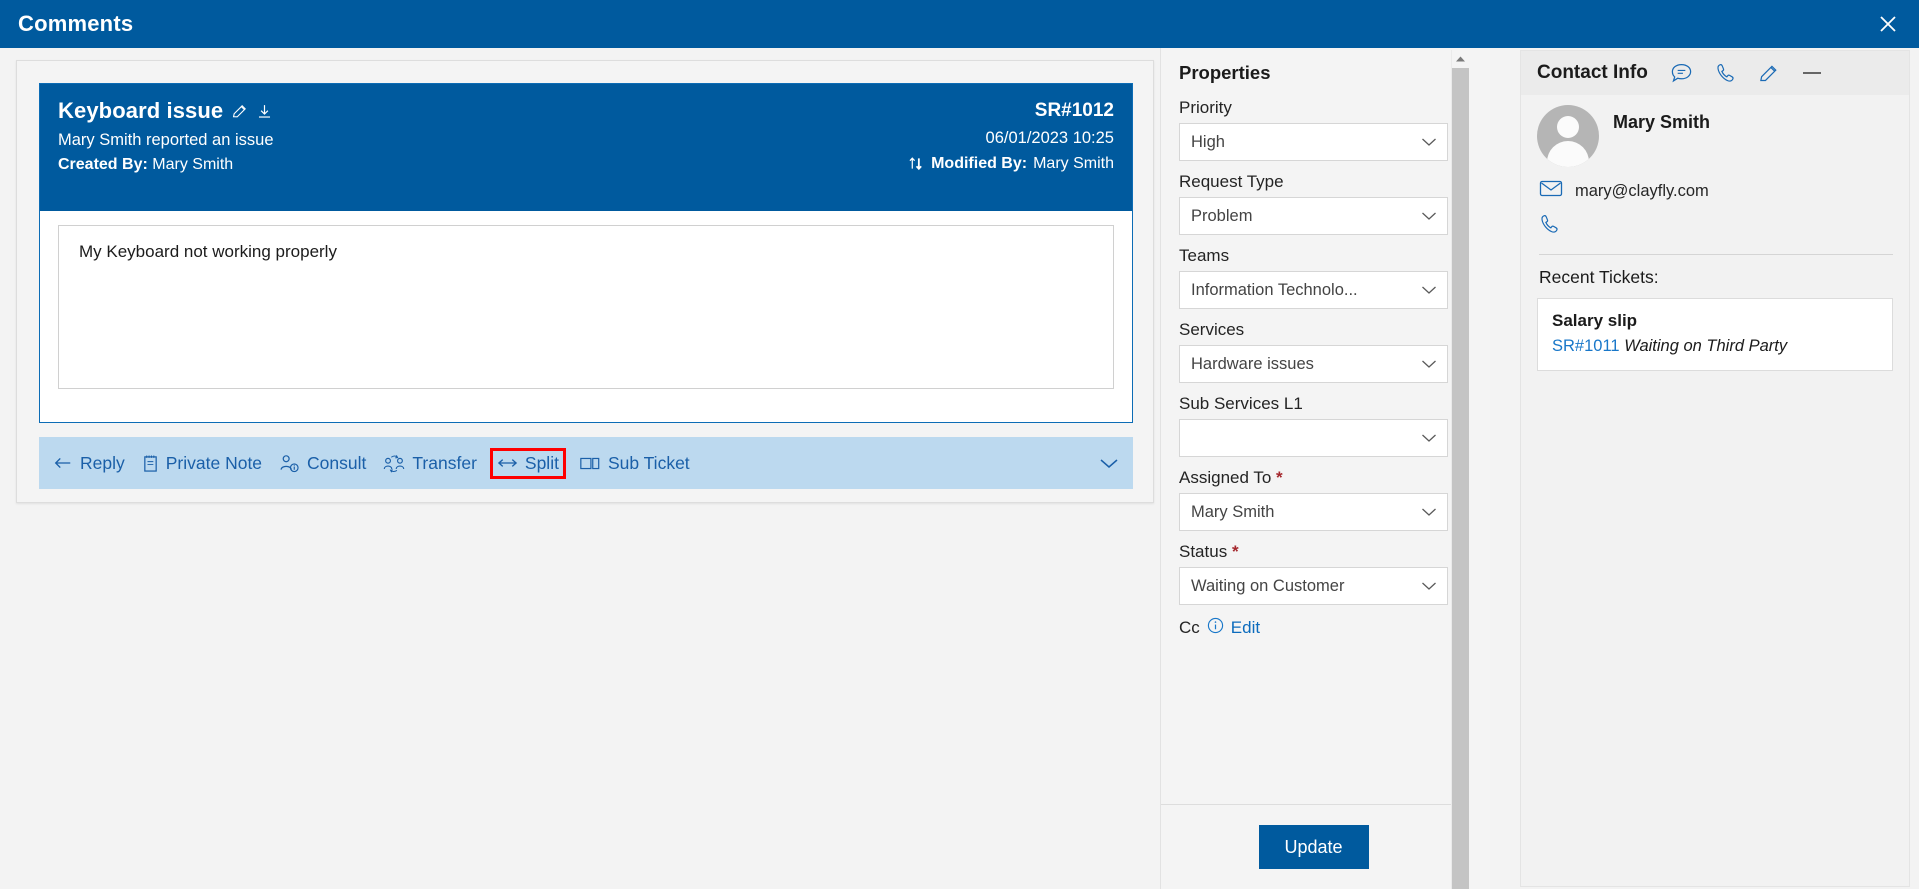 This screenshot has height=889, width=1919. I want to click on recent-ticket-title: Salary slip, so click(1595, 320).